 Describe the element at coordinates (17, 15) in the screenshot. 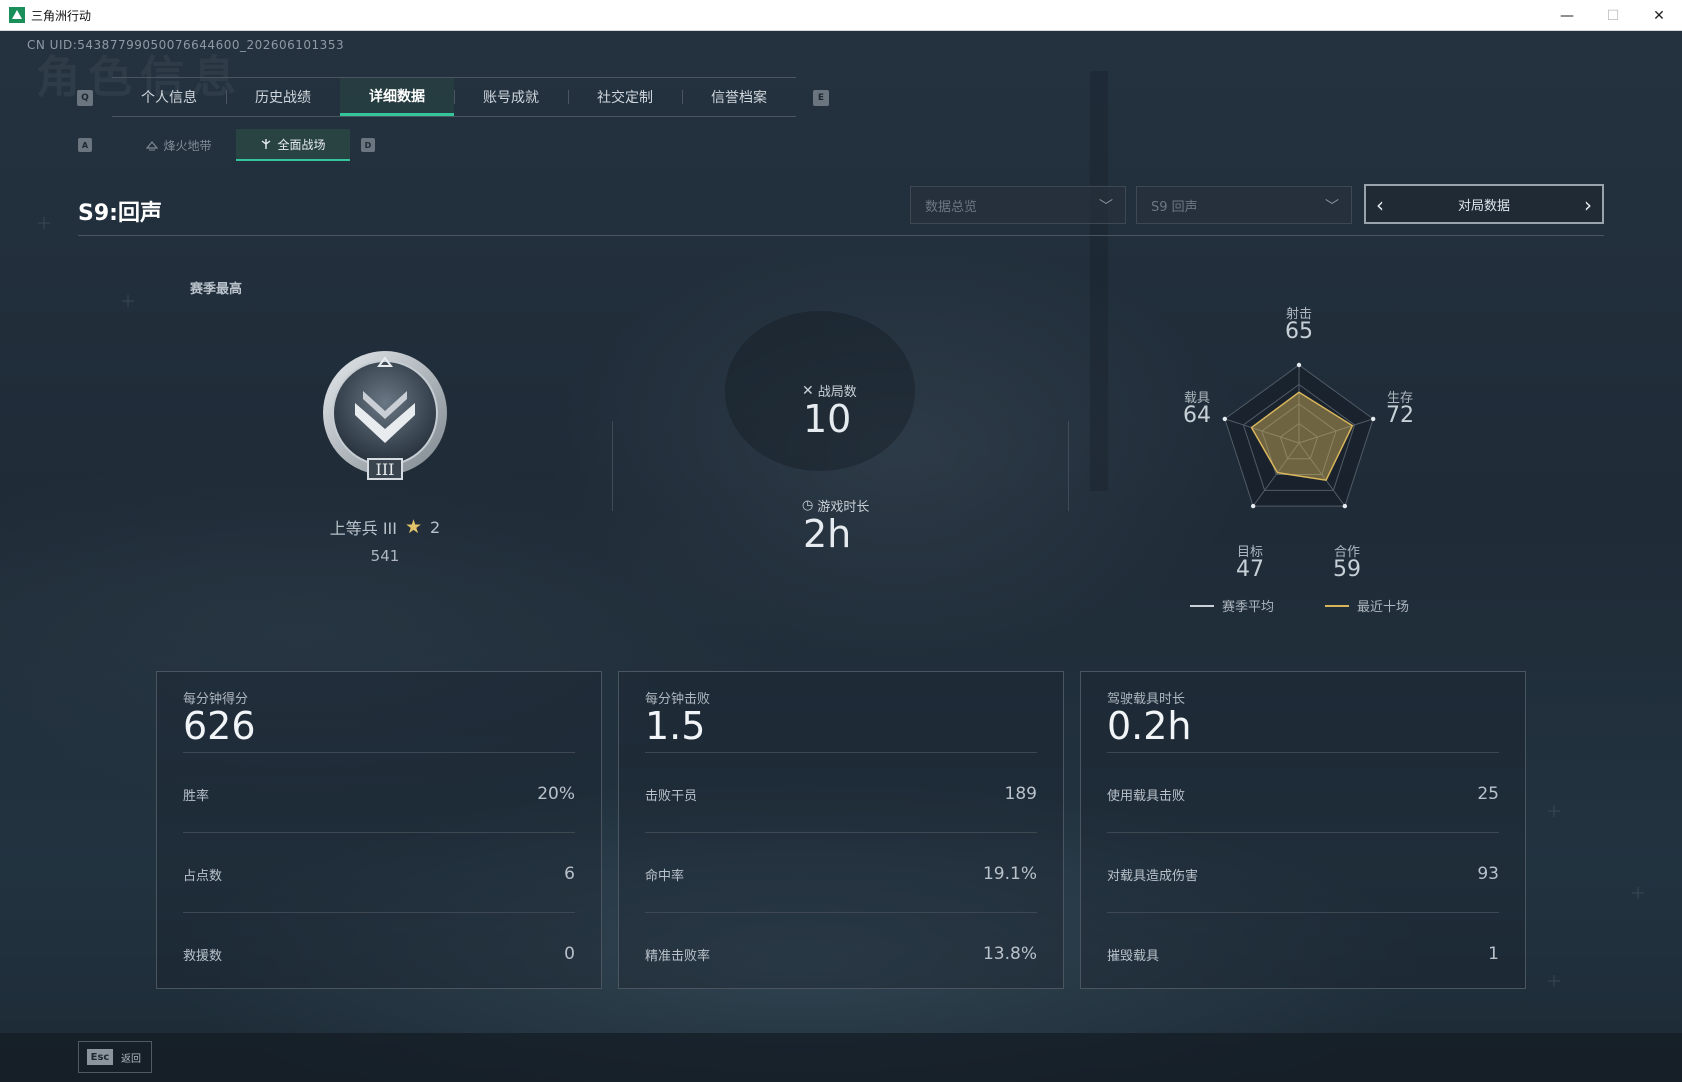

I see `app-logo-icon` at that location.